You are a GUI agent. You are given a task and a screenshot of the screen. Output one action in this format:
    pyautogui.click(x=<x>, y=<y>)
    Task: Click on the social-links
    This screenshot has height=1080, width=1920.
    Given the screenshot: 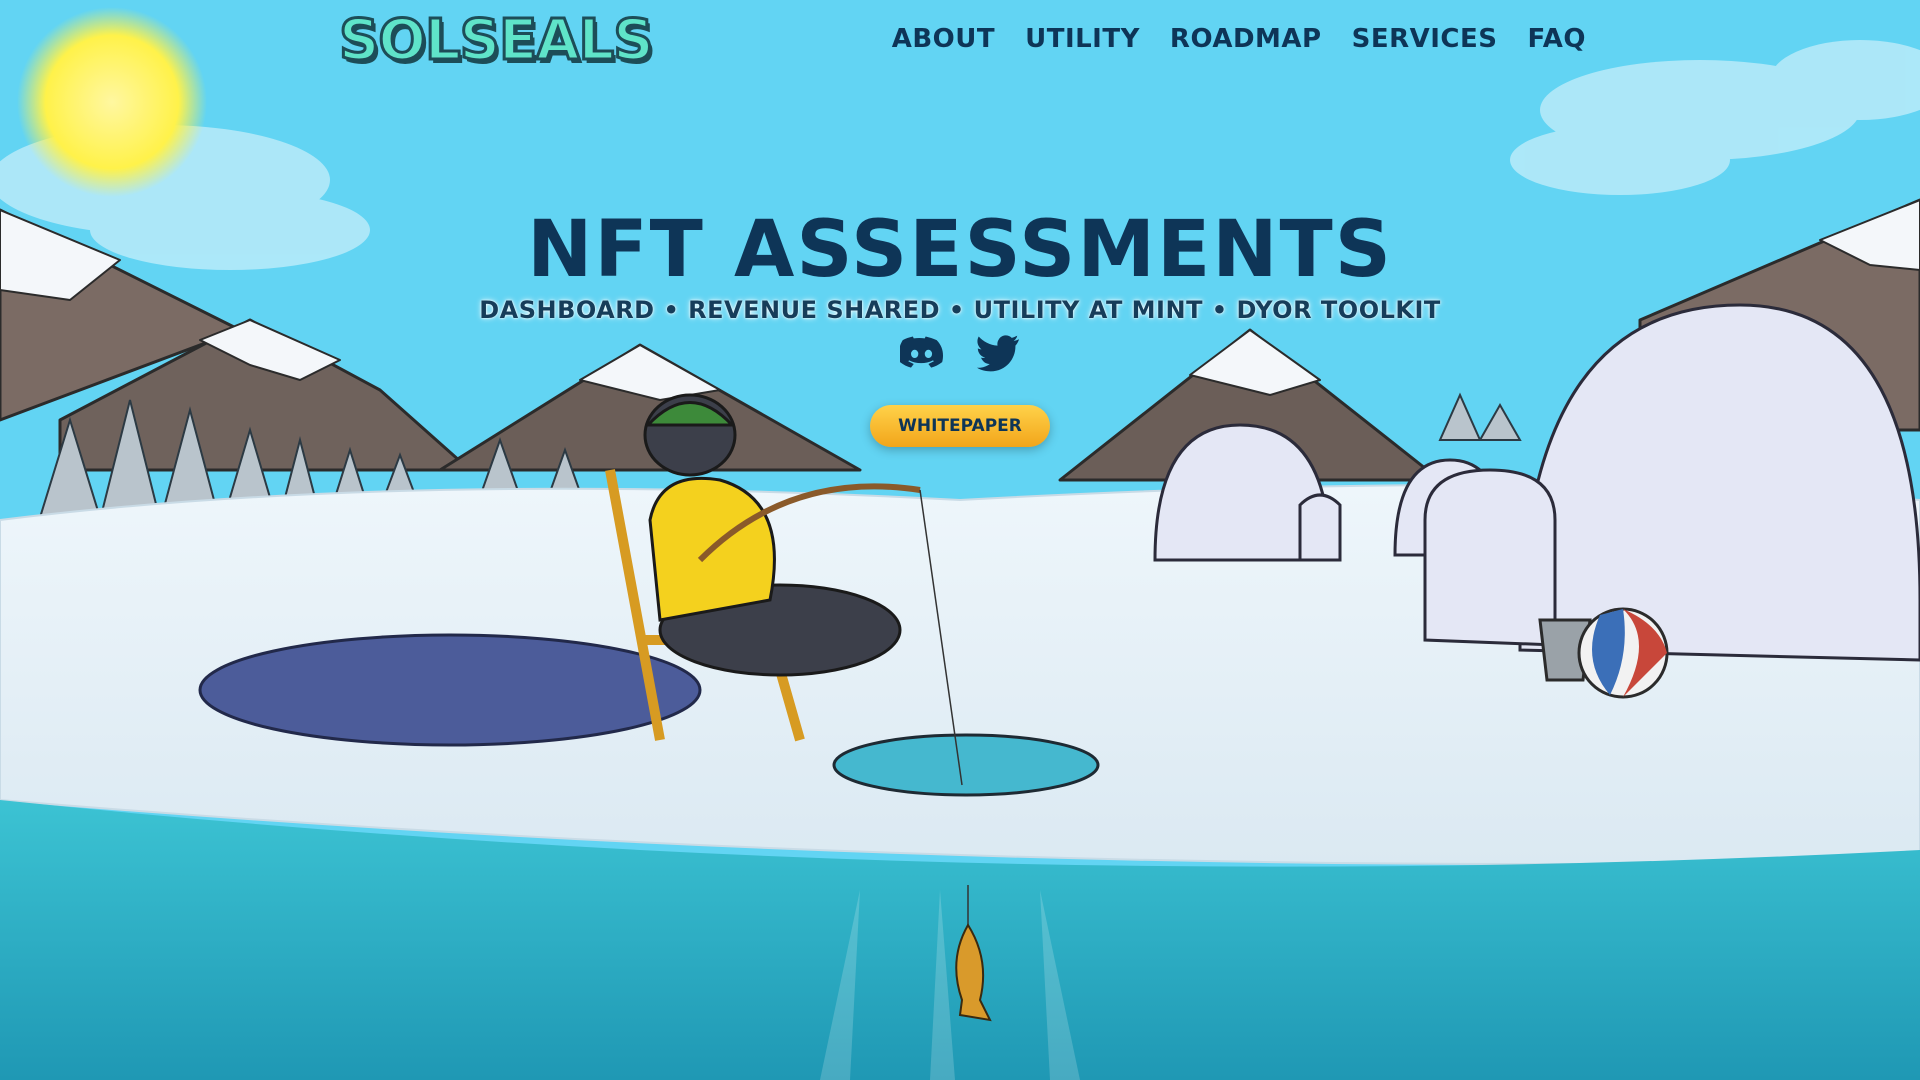 What is the action you would take?
    pyautogui.click(x=960, y=353)
    